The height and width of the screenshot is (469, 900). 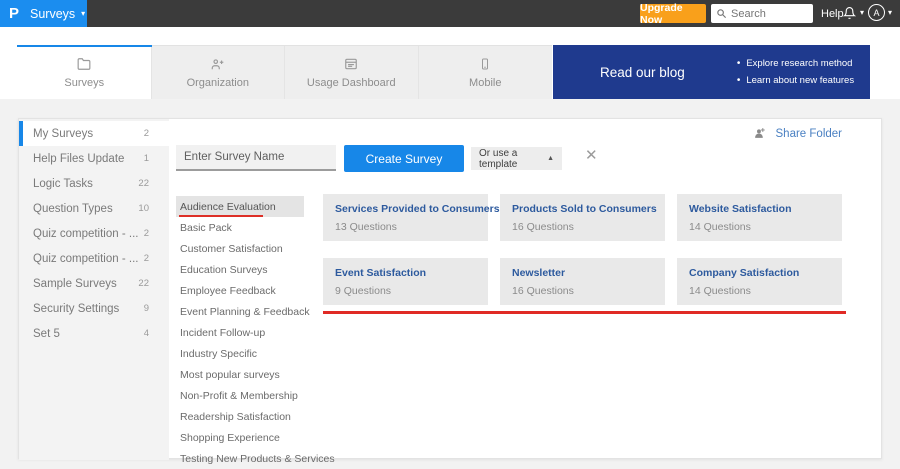 I want to click on use-template-dropdown: Or use a template ▲, so click(x=516, y=158).